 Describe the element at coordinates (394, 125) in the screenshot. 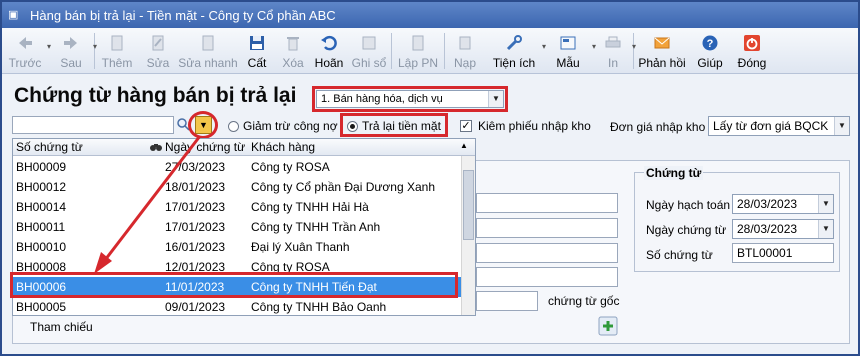

I see `cash-refund-highlight` at that location.